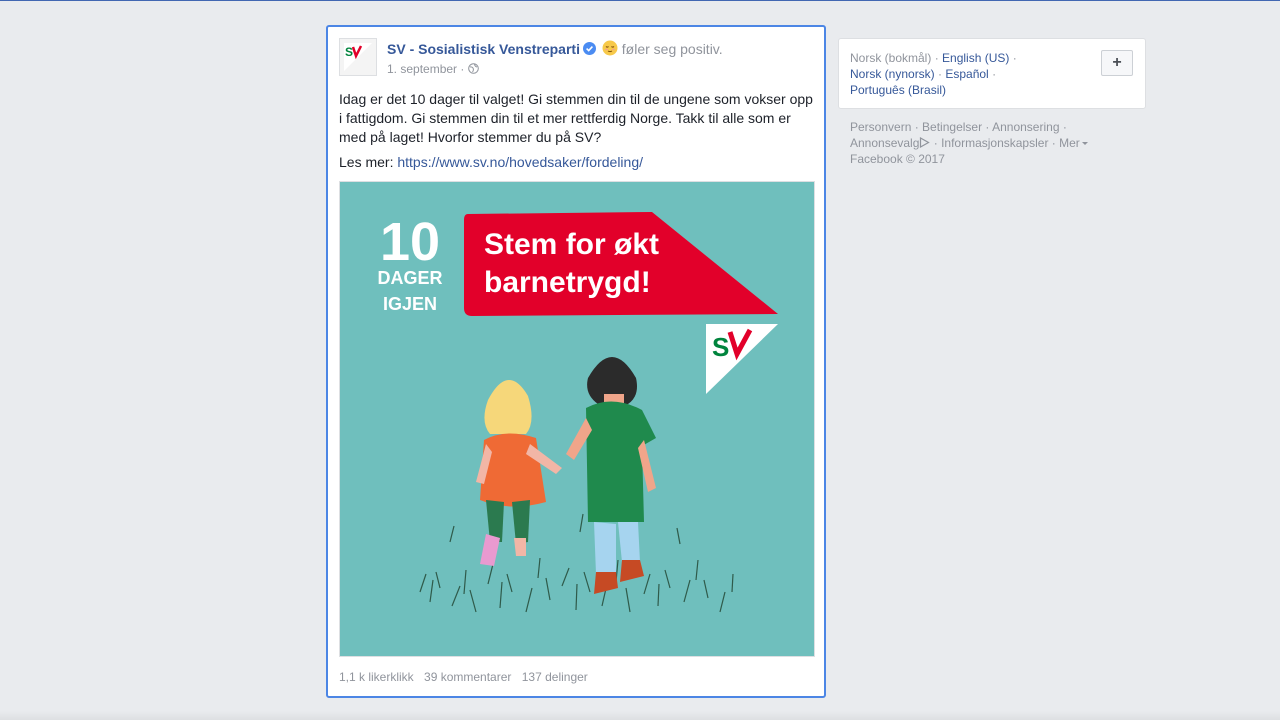  What do you see at coordinates (898, 90) in the screenshot?
I see `language-portugues-brasil: Português (Brasil)` at bounding box center [898, 90].